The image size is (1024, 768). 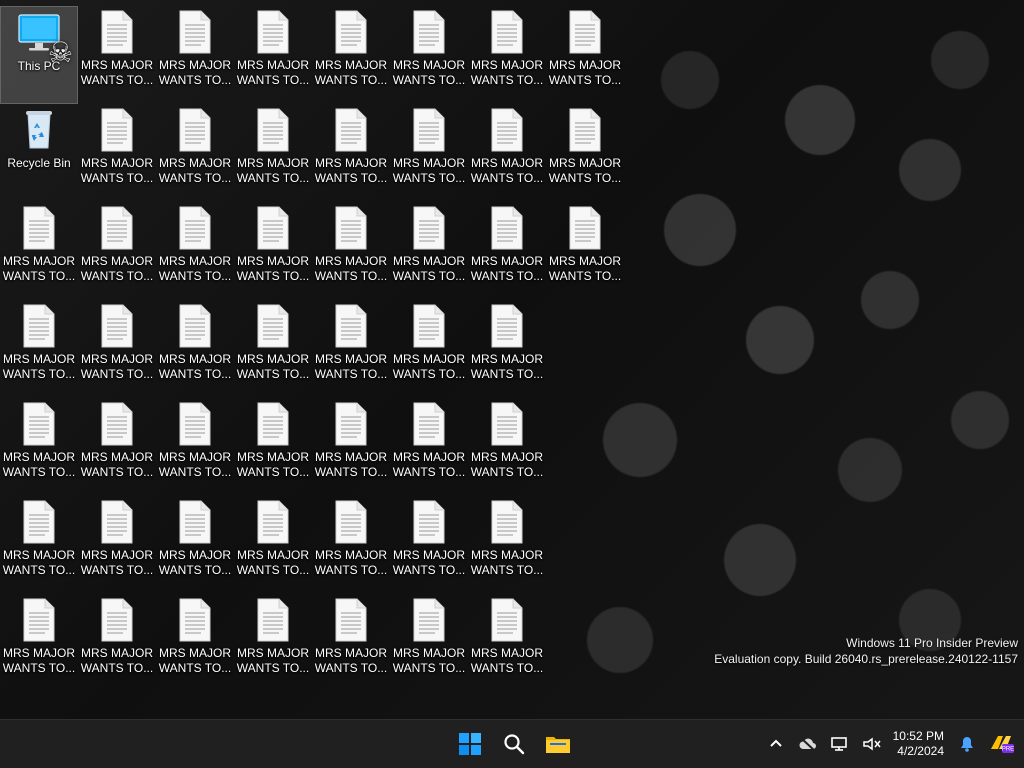 What do you see at coordinates (808, 744) in the screenshot?
I see `onedrive-status-button` at bounding box center [808, 744].